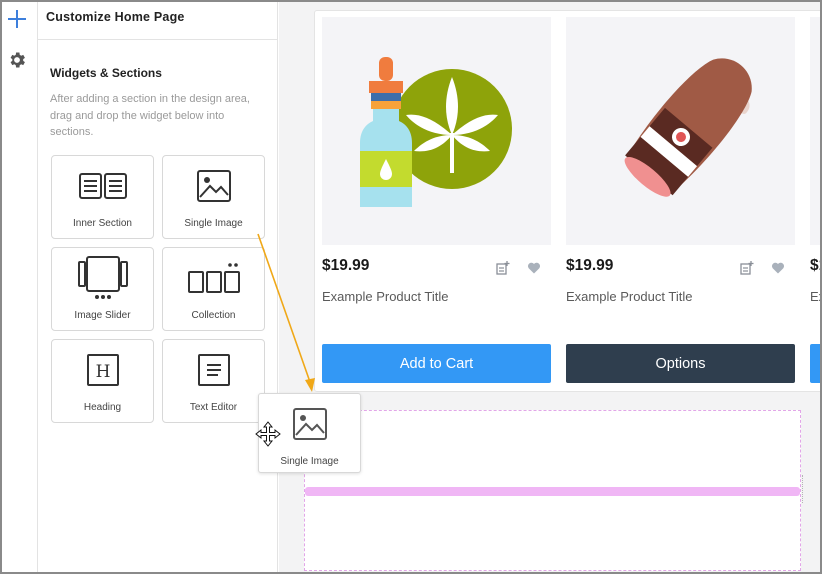 The width and height of the screenshot is (822, 574). Describe the element at coordinates (213, 315) in the screenshot. I see `widget-label: Collection` at that location.